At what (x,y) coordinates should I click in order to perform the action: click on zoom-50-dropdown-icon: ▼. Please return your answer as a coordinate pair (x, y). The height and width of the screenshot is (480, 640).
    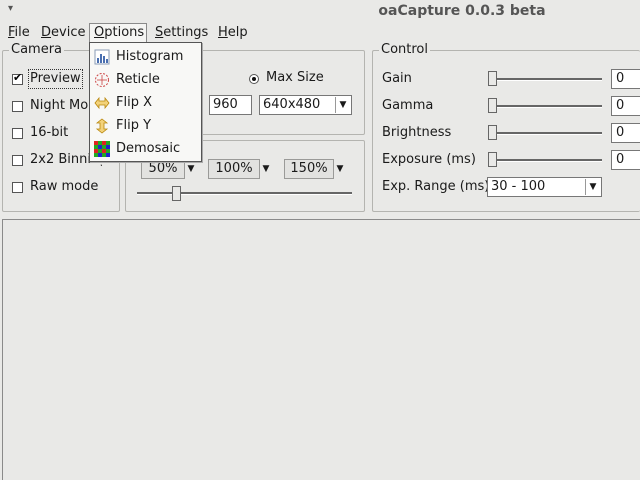
    Looking at the image, I should click on (191, 169).